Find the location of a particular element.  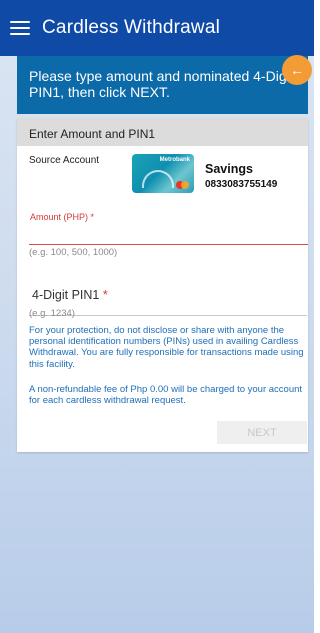

arrow-left-icon: ← is located at coordinates (297, 70).